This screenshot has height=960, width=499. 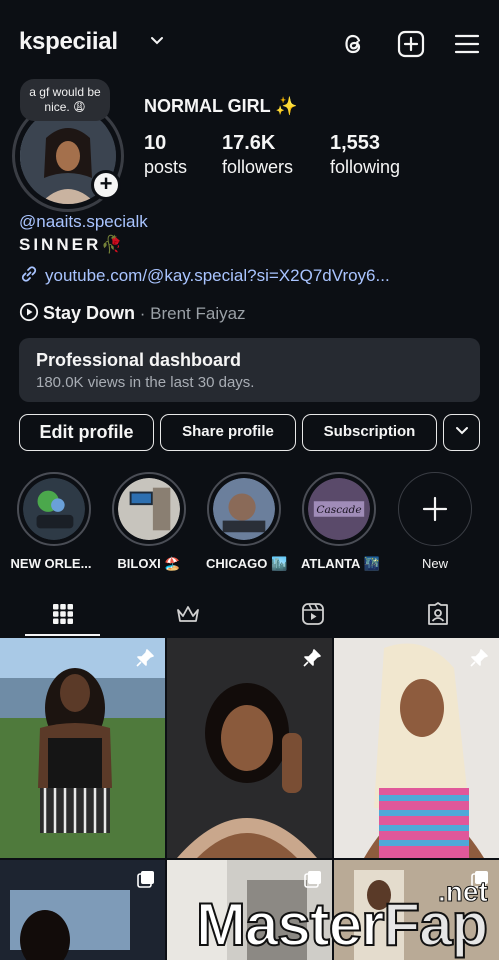 What do you see at coordinates (290, 924) in the screenshot?
I see `watermark-main: Master` at bounding box center [290, 924].